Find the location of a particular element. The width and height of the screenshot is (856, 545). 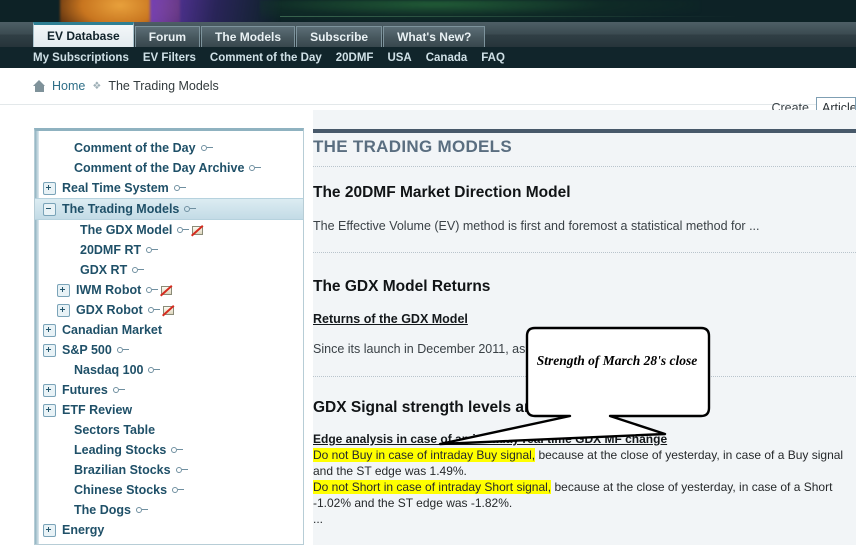

breadcrumb: Home ❖ The Trading Models is located at coordinates (126, 86).